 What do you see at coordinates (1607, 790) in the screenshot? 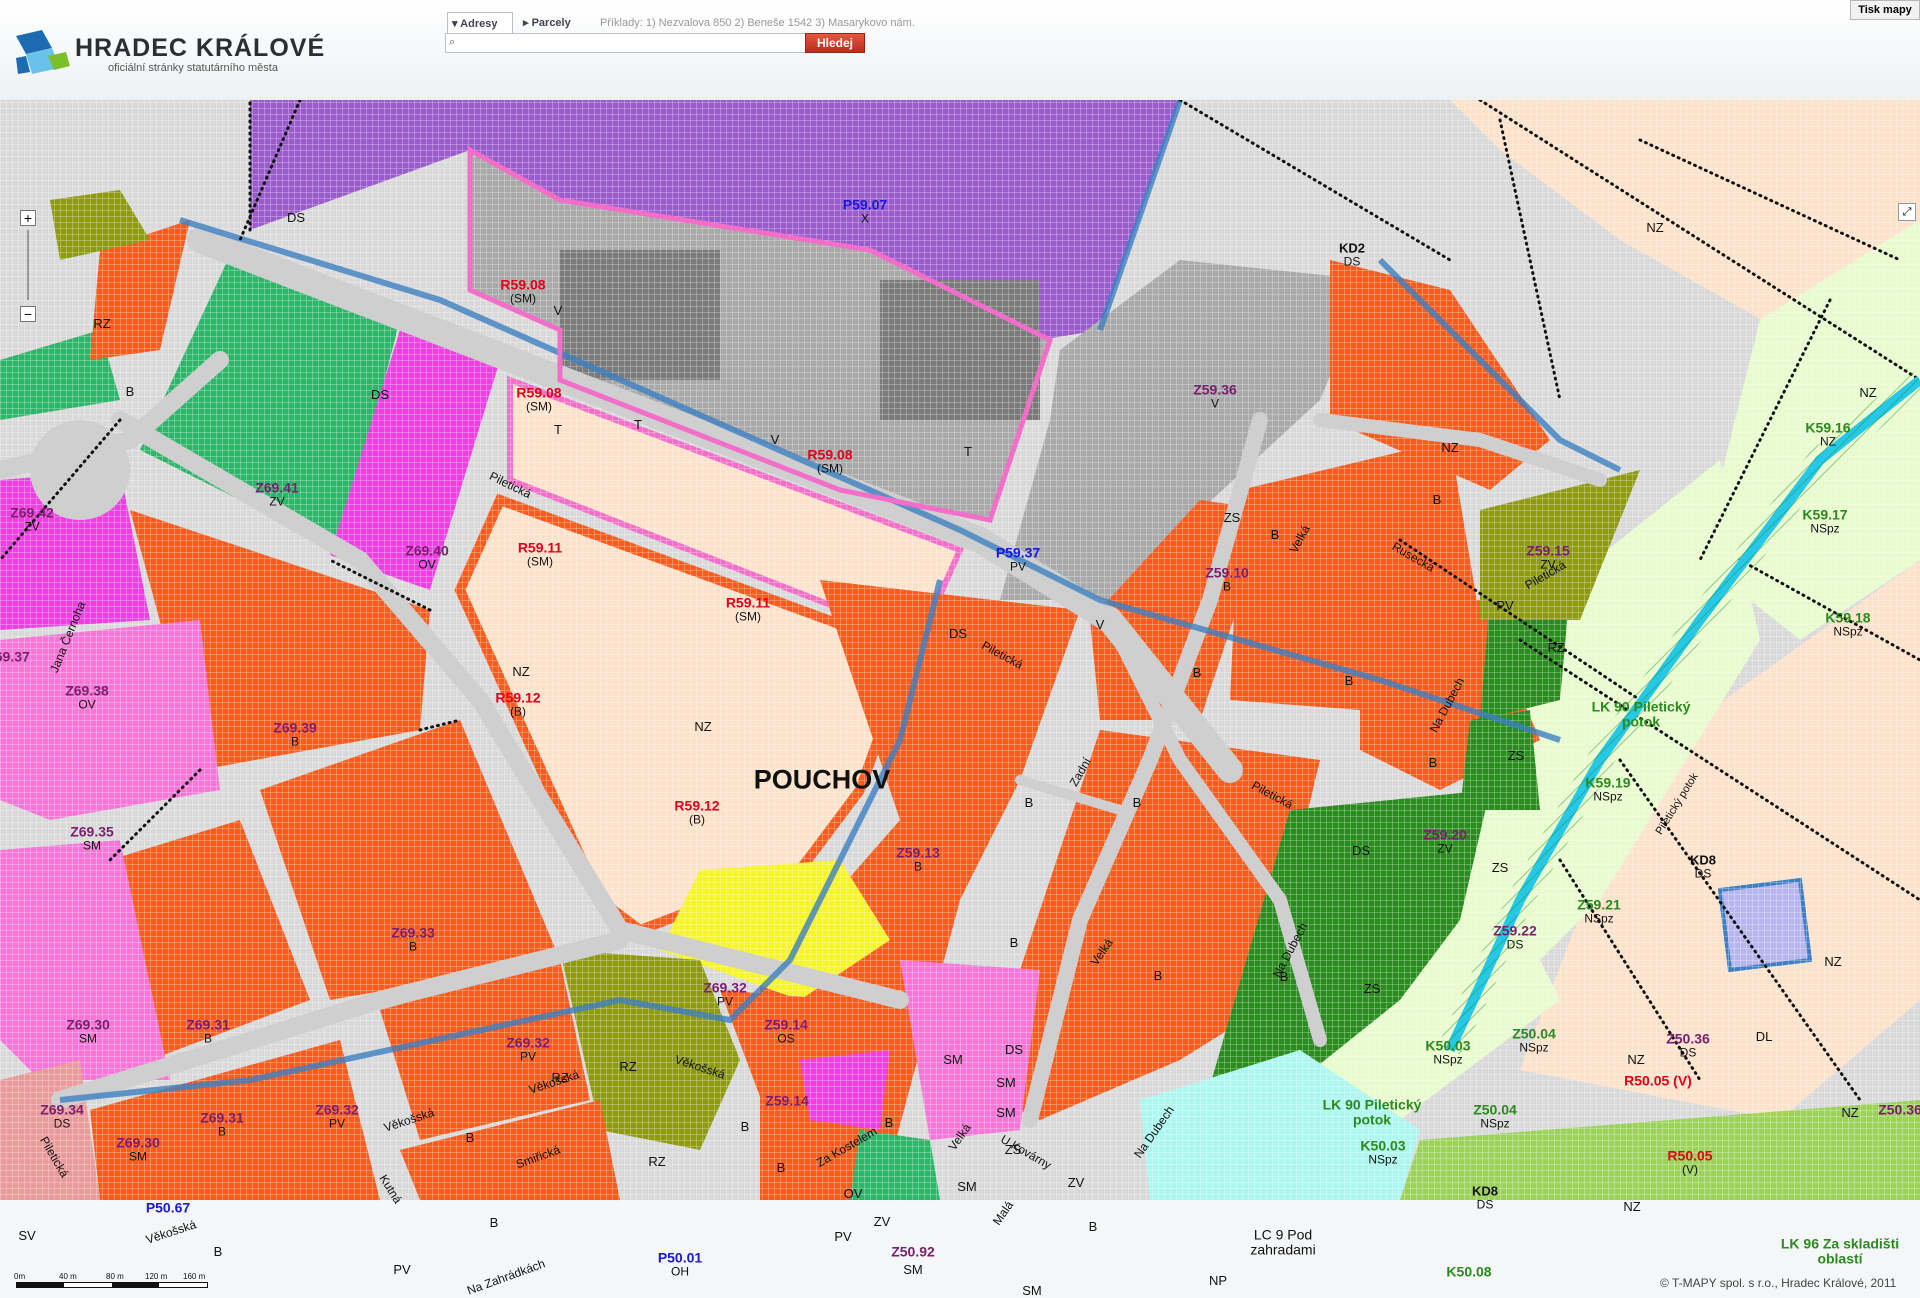
I see `label-k5919: K59.19 NSpz` at bounding box center [1607, 790].